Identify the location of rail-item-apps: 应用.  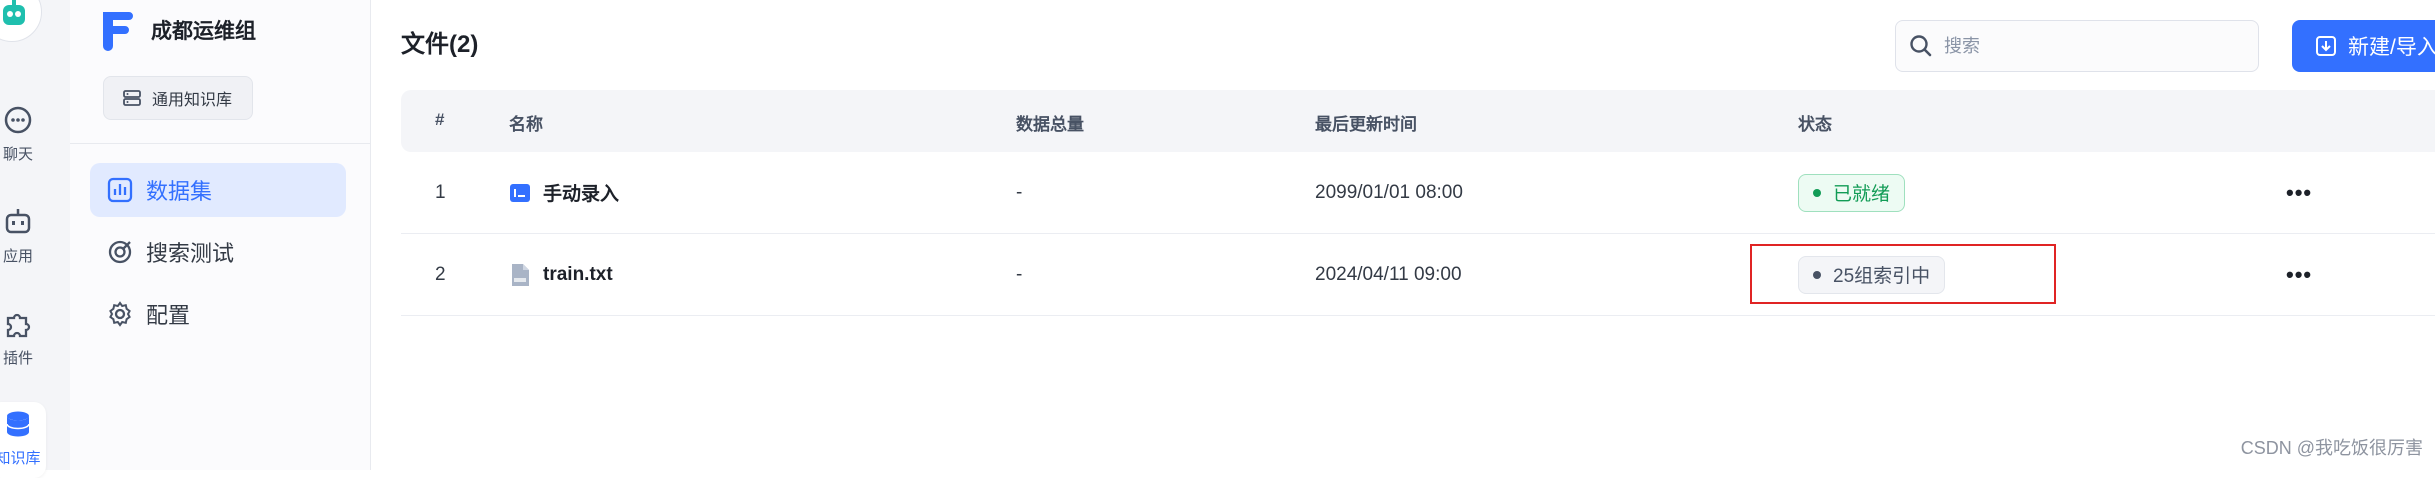
(23, 236).